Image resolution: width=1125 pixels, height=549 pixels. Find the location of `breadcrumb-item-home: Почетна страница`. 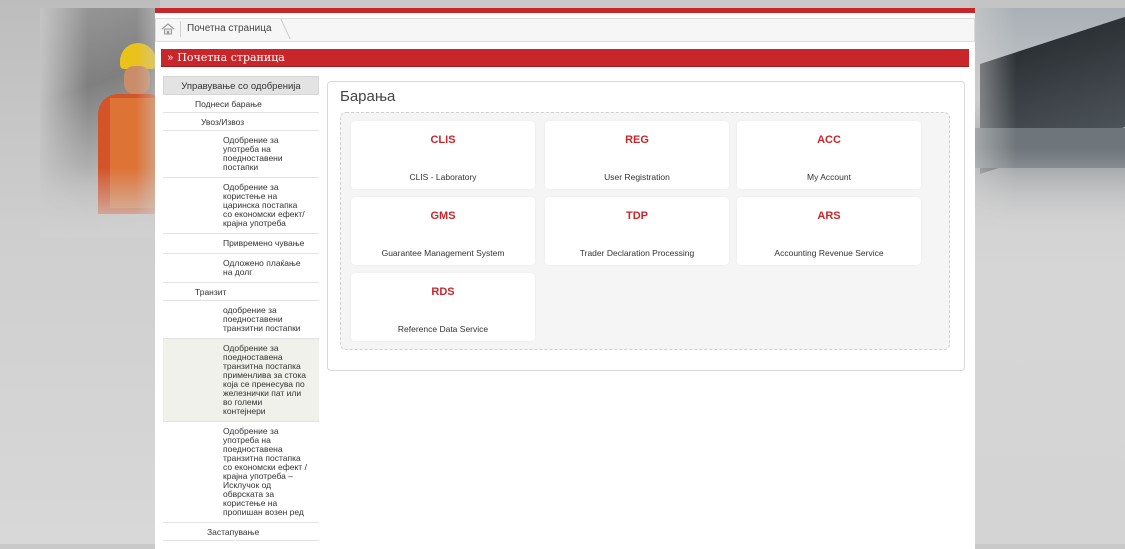

breadcrumb-item-home: Почетна страница is located at coordinates (233, 29).